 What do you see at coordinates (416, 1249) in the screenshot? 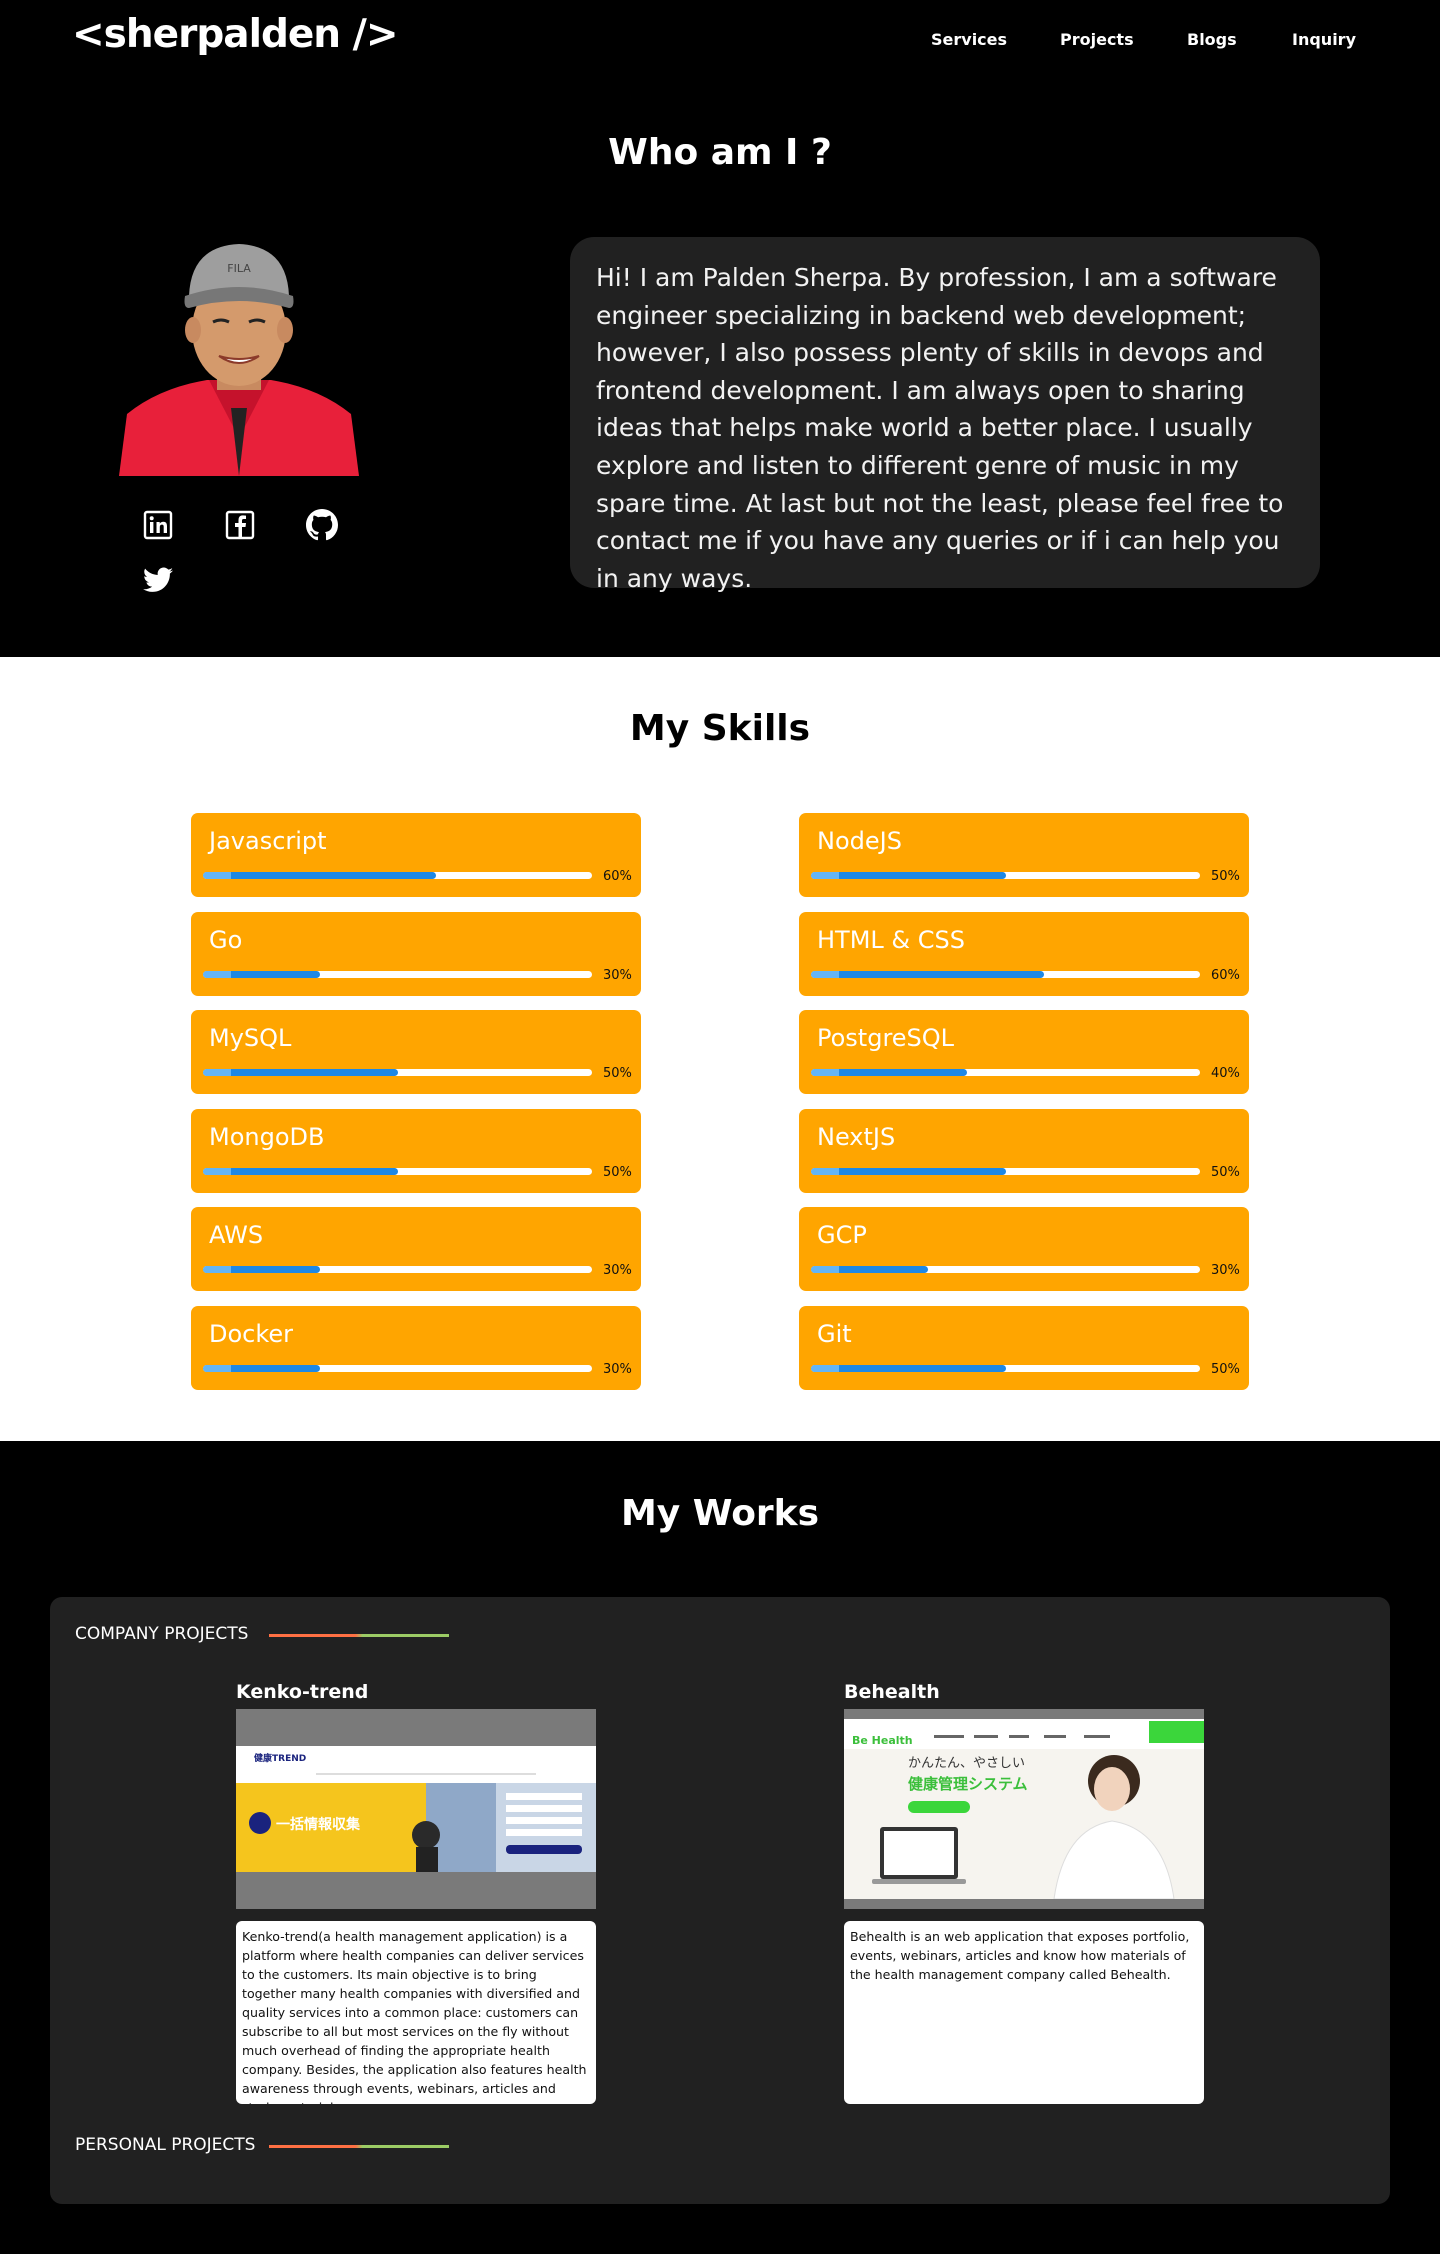
I see `skill-card-aws: AWS 30%` at bounding box center [416, 1249].